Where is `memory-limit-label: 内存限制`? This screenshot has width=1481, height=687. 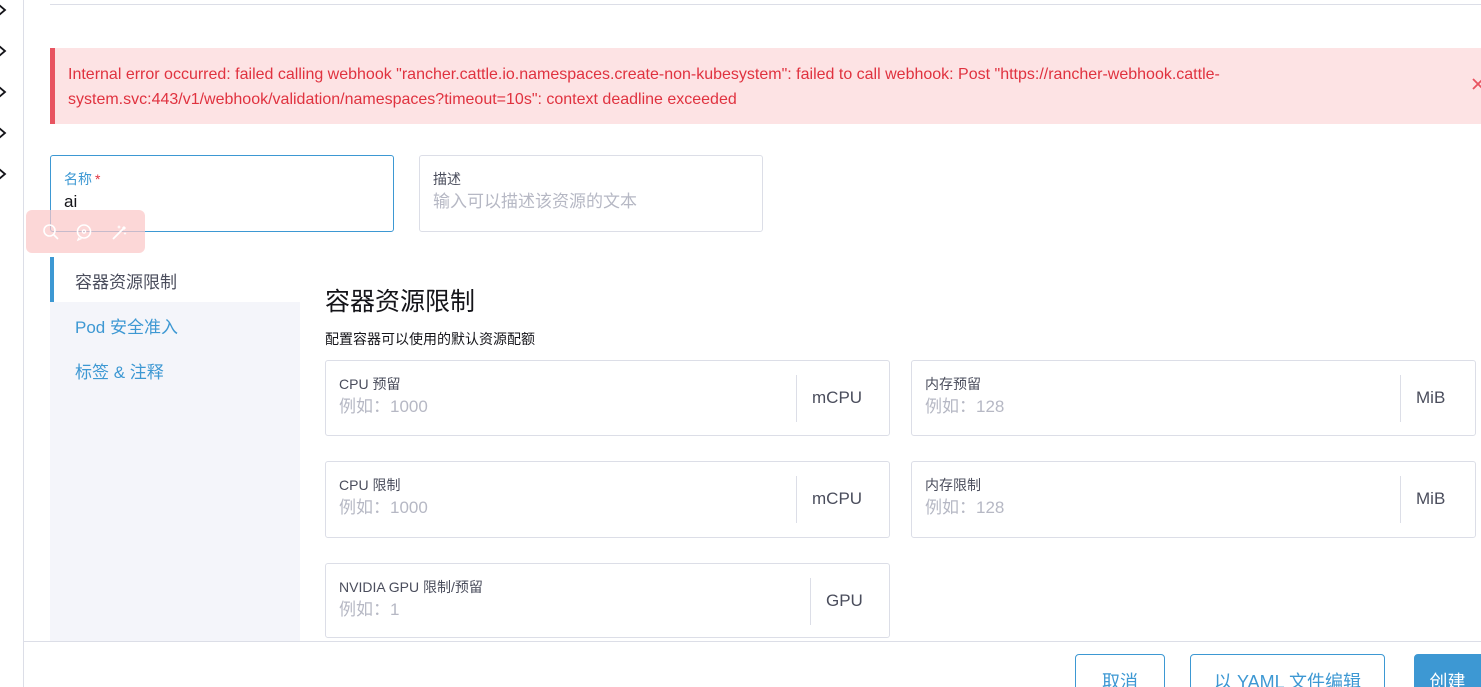 memory-limit-label: 内存限制 is located at coordinates (953, 485).